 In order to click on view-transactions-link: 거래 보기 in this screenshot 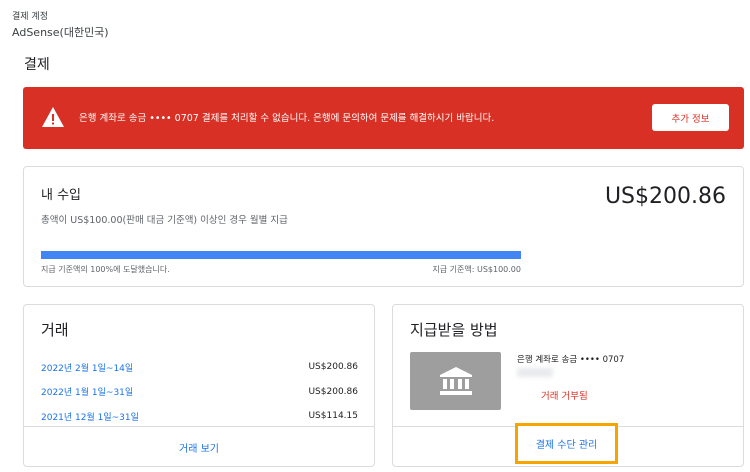, I will do `click(199, 447)`.